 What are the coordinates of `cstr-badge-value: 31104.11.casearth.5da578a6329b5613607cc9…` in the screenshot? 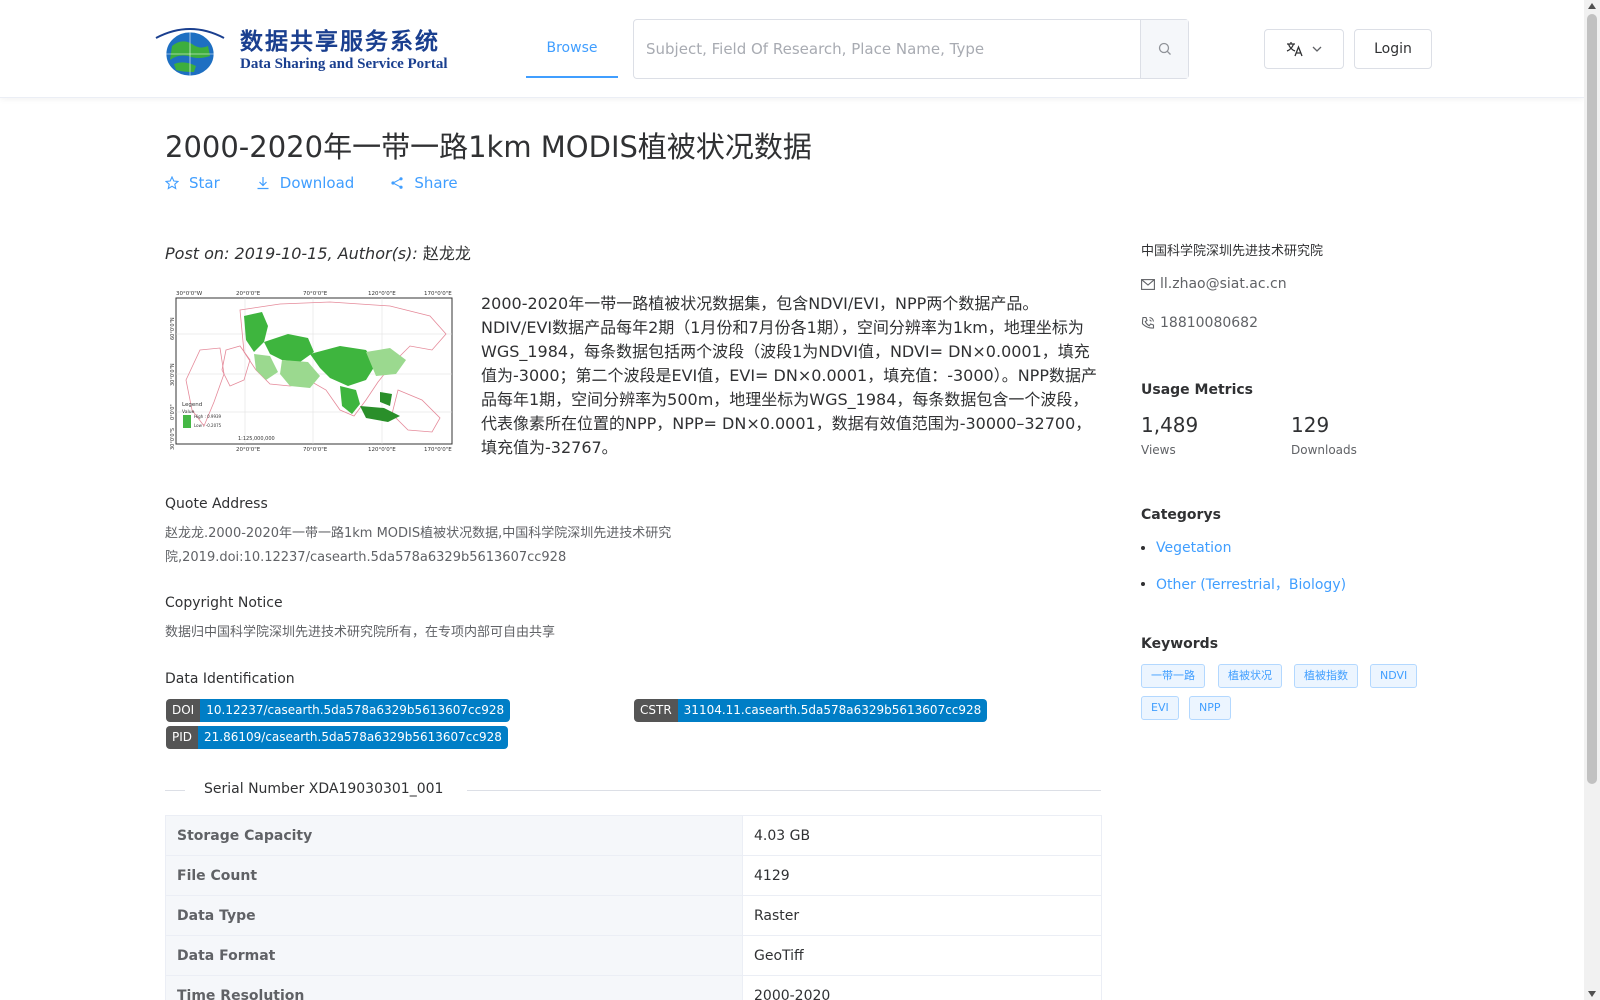 It's located at (832, 710).